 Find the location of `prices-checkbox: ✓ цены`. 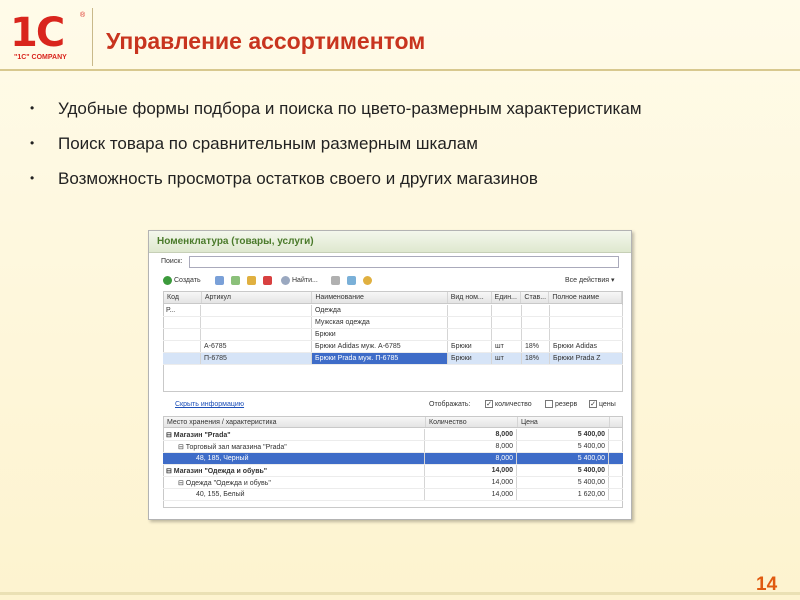

prices-checkbox: ✓ цены is located at coordinates (602, 404).